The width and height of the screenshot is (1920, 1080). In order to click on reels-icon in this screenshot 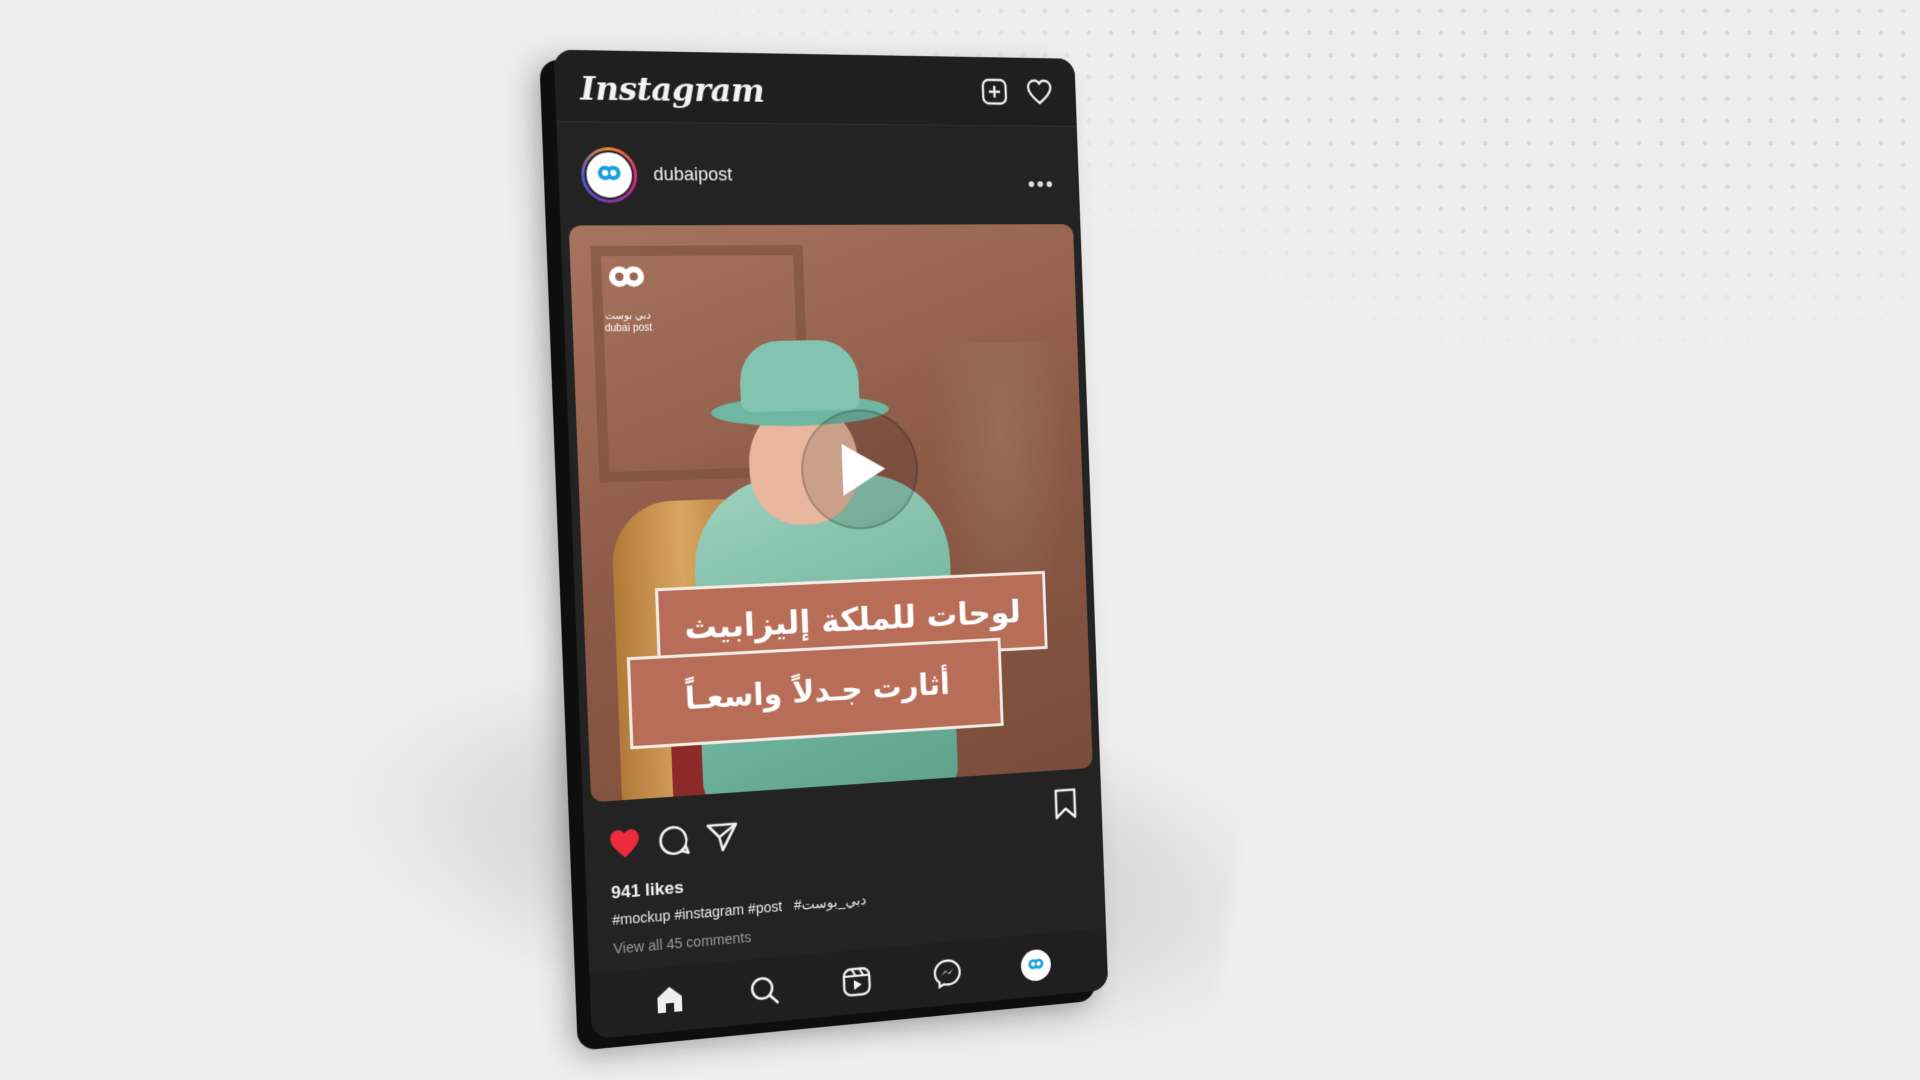, I will do `click(857, 981)`.